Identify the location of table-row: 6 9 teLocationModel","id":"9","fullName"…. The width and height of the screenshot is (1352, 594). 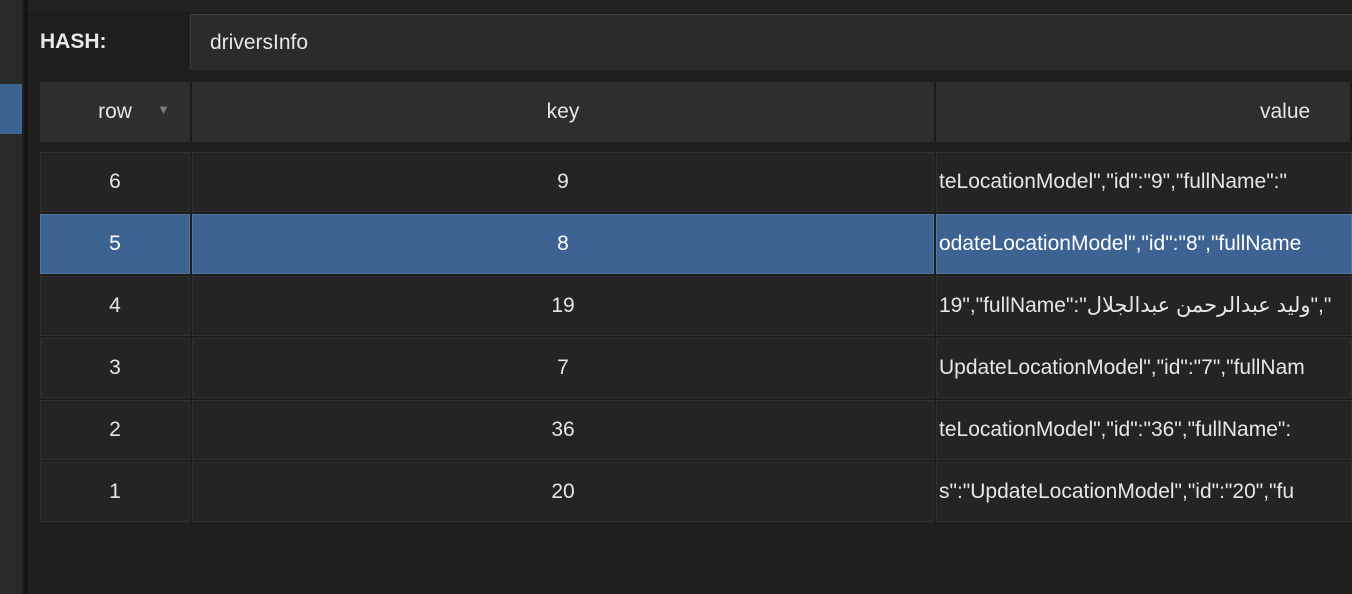
(696, 182).